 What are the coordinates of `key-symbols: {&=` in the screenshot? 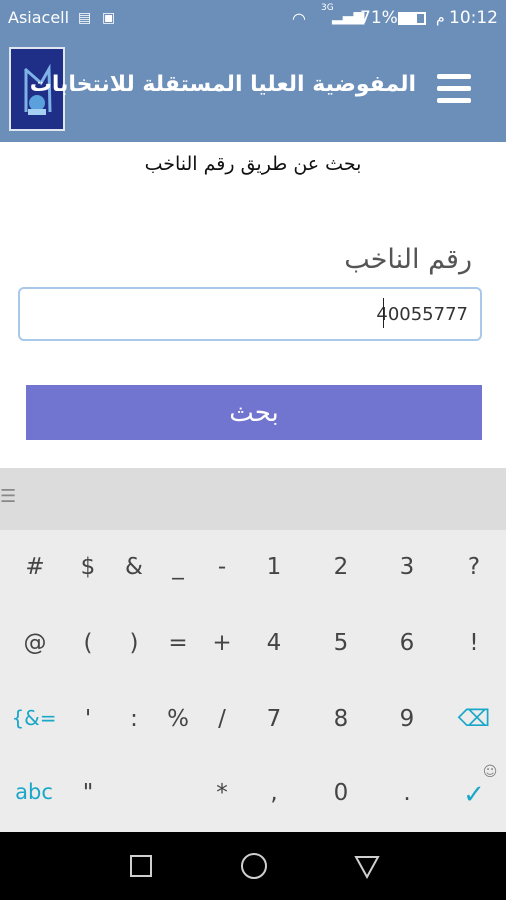 It's located at (34, 718).